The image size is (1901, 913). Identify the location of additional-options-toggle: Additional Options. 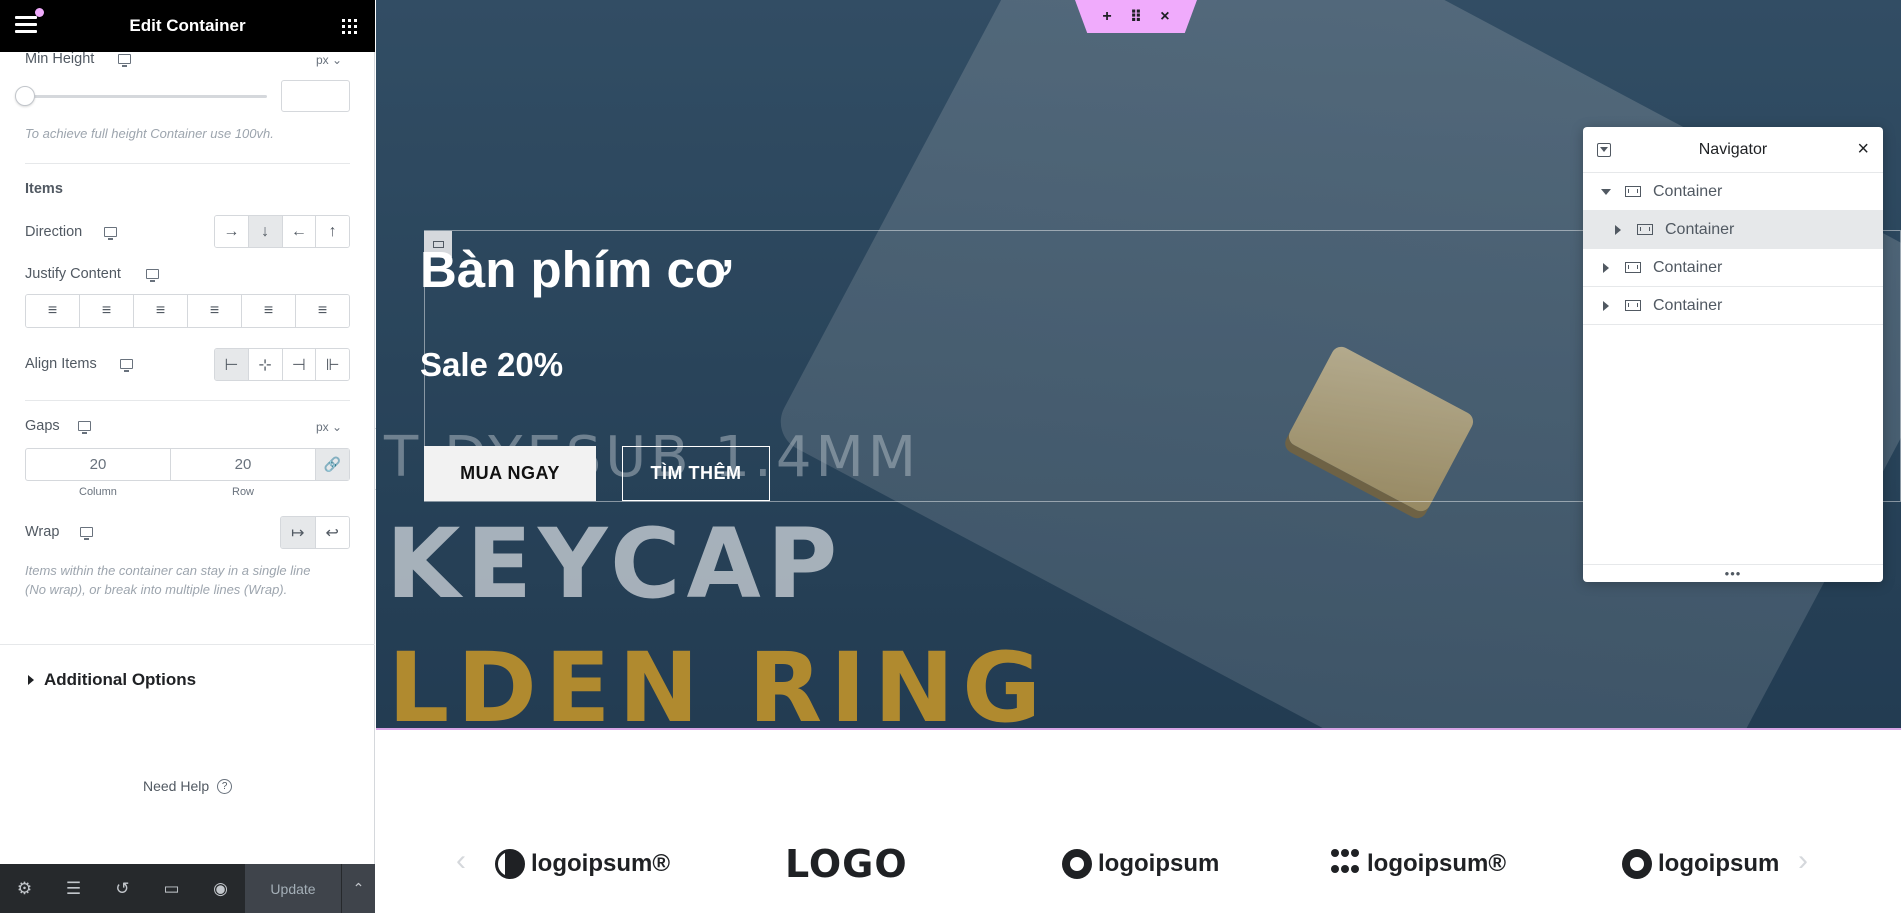
(112, 680).